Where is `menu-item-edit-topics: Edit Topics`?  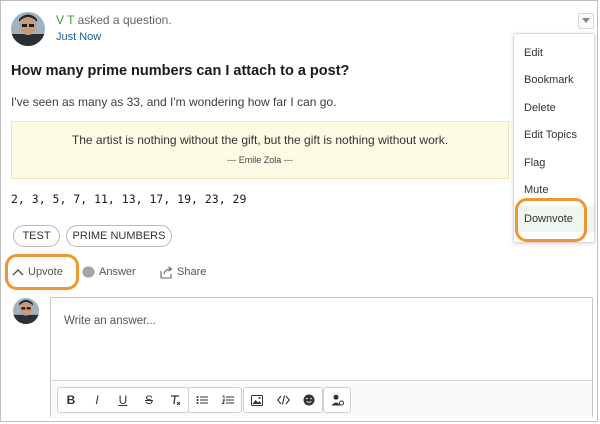
menu-item-edit-topics: Edit Topics is located at coordinates (554, 135).